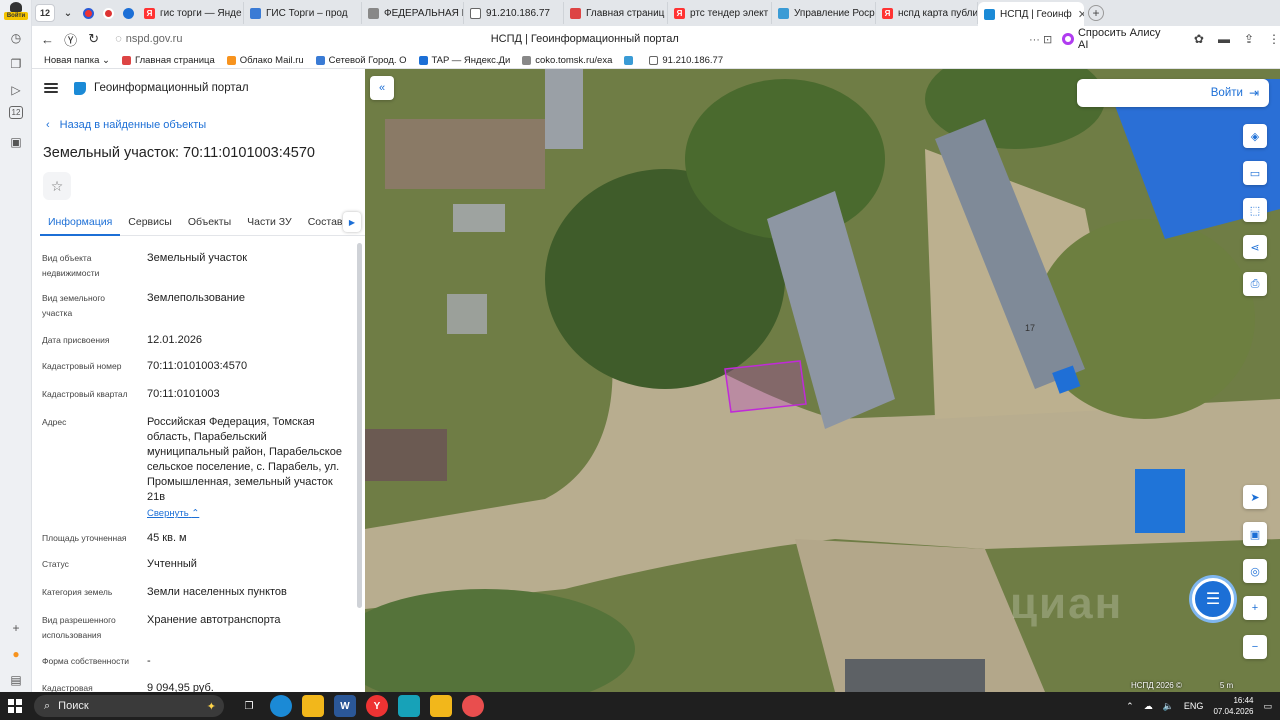 Image resolution: width=1280 pixels, height=720 pixels. I want to click on tab-rosreestr: Управление Роср, so click(824, 13).